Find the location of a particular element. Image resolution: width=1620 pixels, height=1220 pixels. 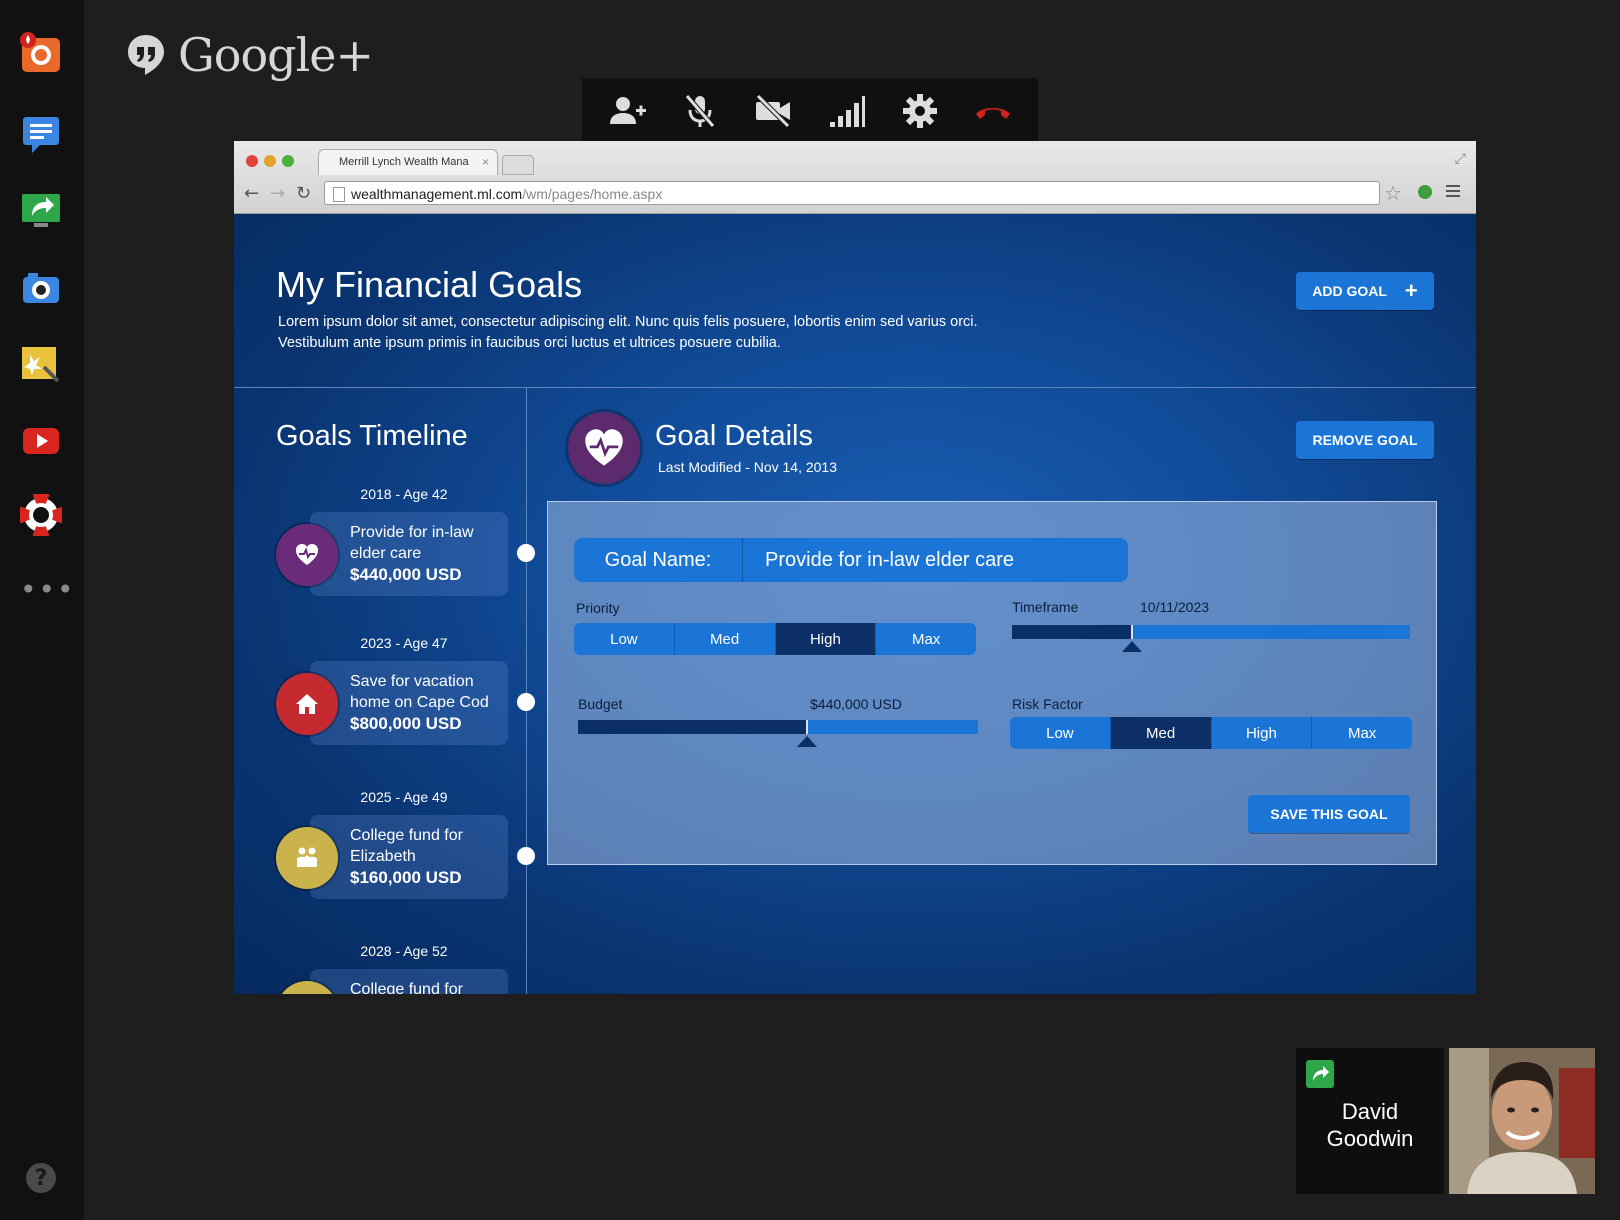

video-off-icon is located at coordinates (773, 111).